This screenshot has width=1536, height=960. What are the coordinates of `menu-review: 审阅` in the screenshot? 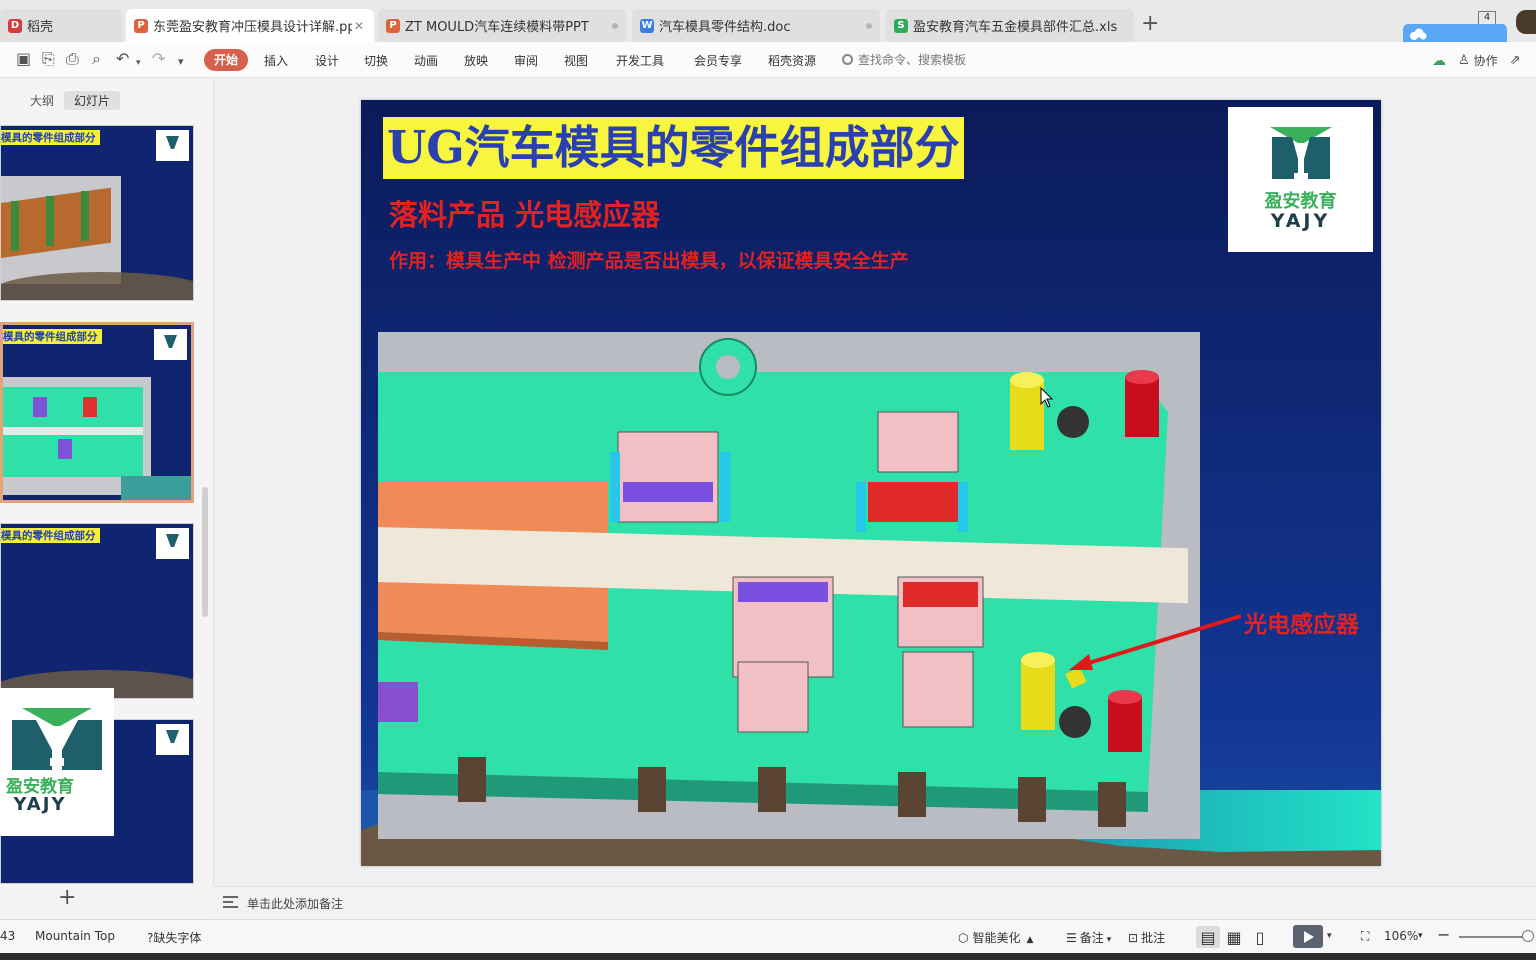 It's located at (526, 60).